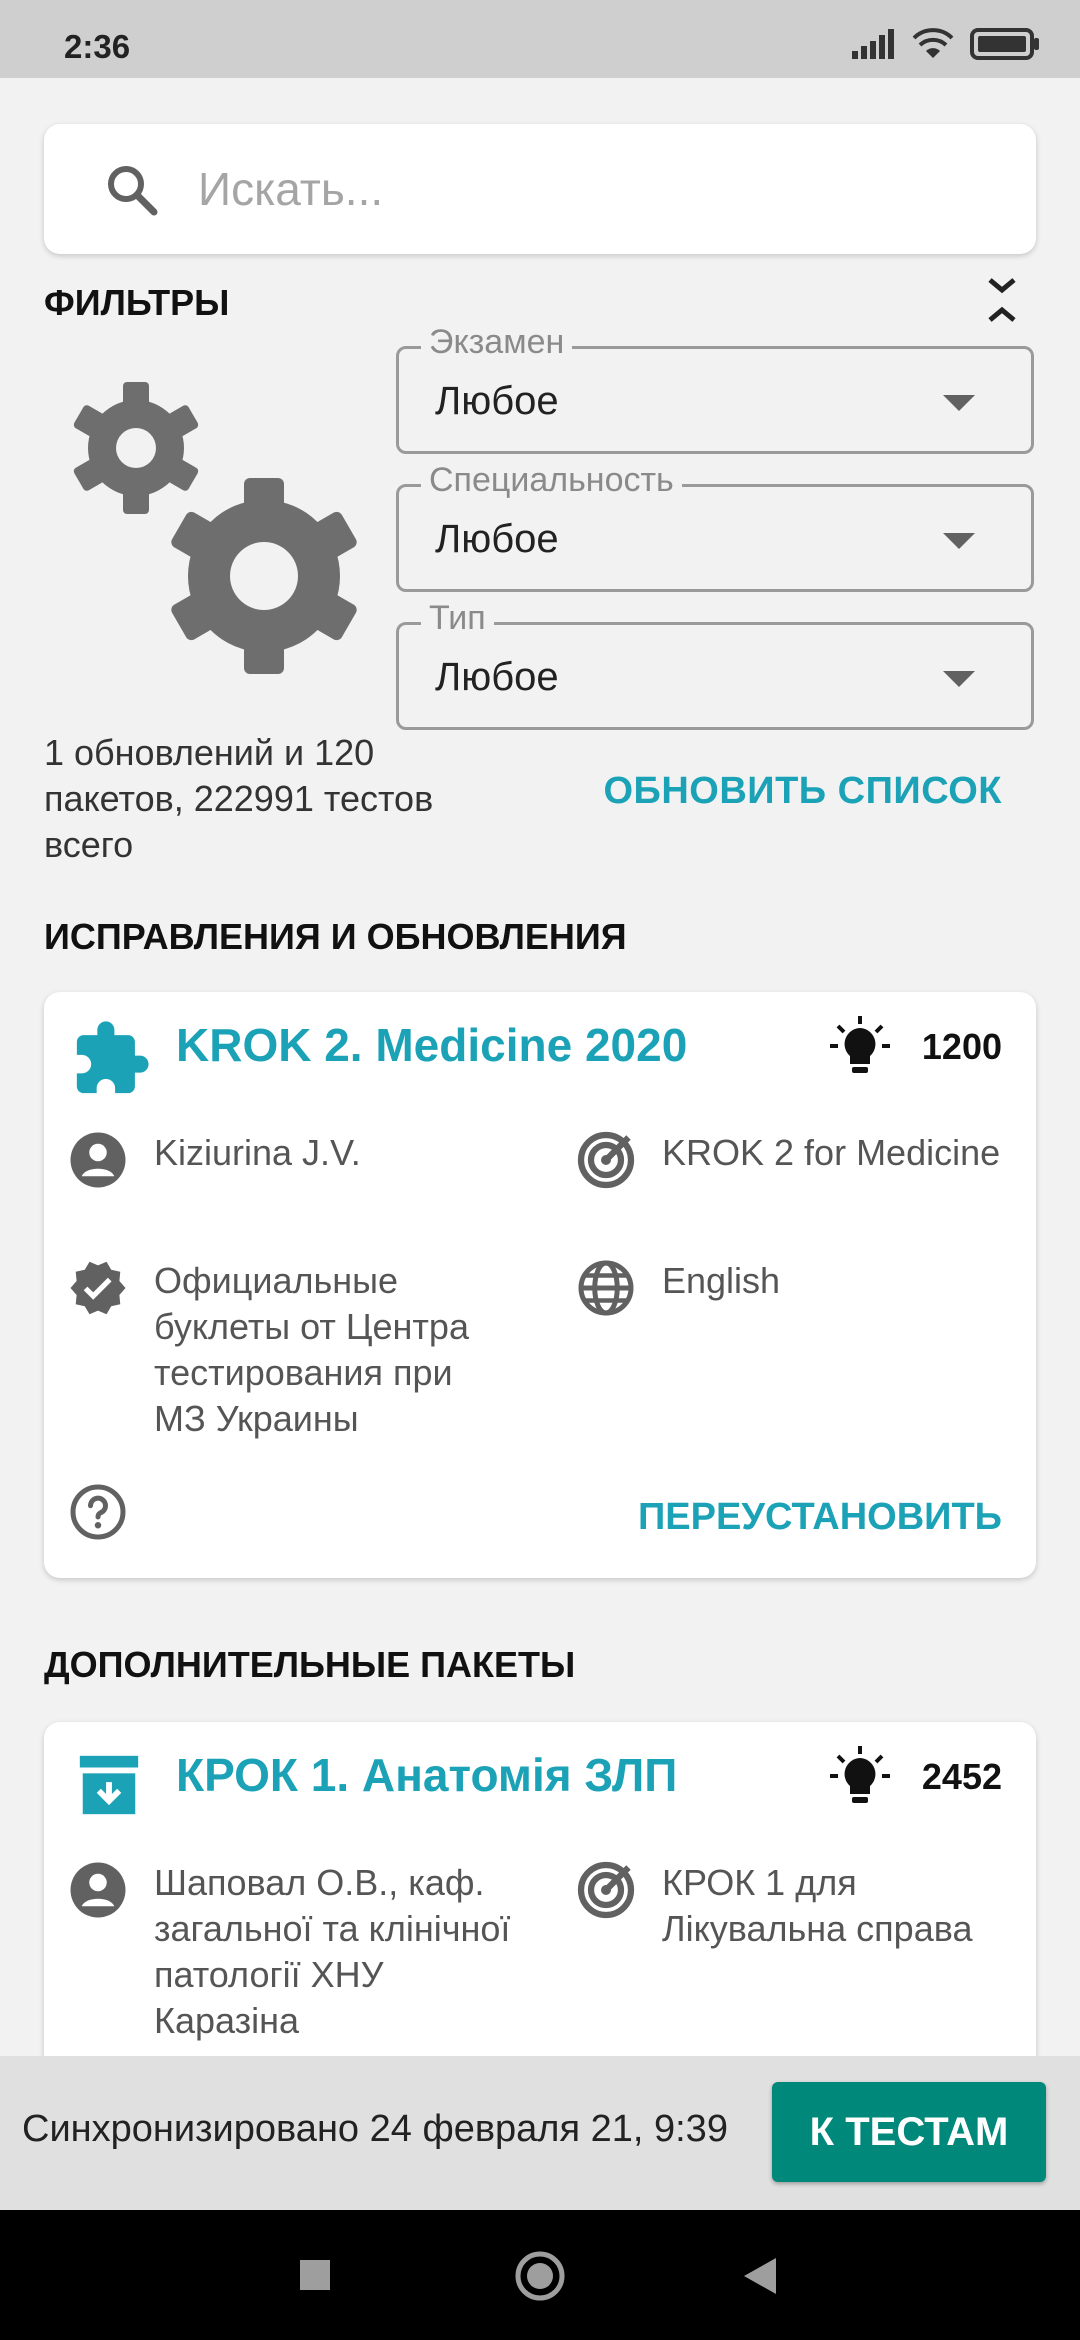 This screenshot has height=2340, width=1080. What do you see at coordinates (257, 1152) in the screenshot?
I see `author-text: Kiziurina J.V.` at bounding box center [257, 1152].